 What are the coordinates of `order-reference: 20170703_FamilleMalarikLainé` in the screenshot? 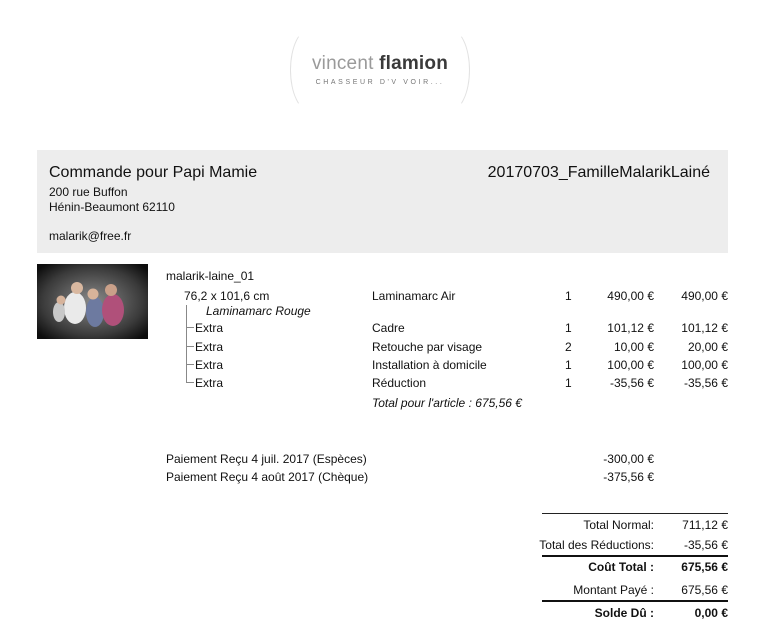 It's located at (598, 172).